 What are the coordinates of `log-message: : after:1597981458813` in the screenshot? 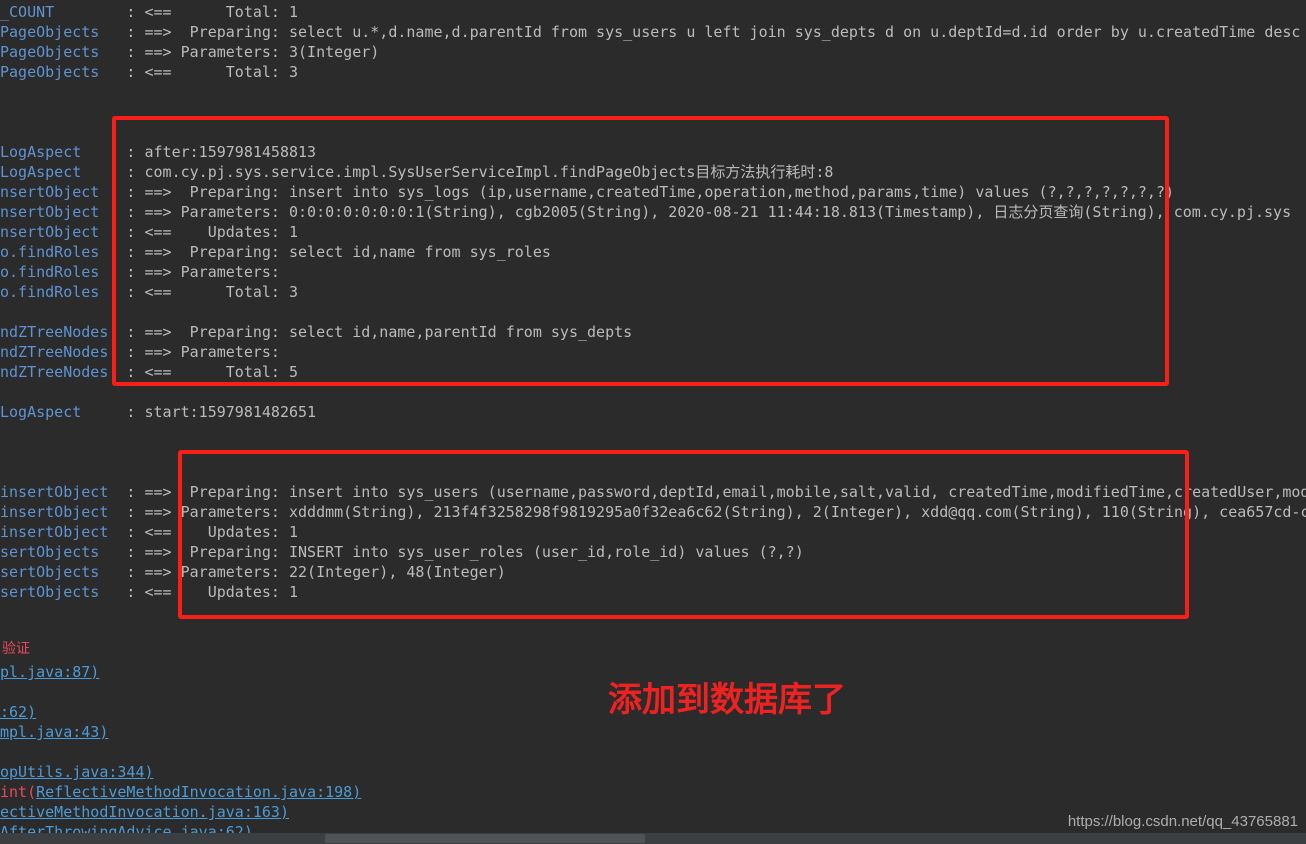 It's located at (212, 152).